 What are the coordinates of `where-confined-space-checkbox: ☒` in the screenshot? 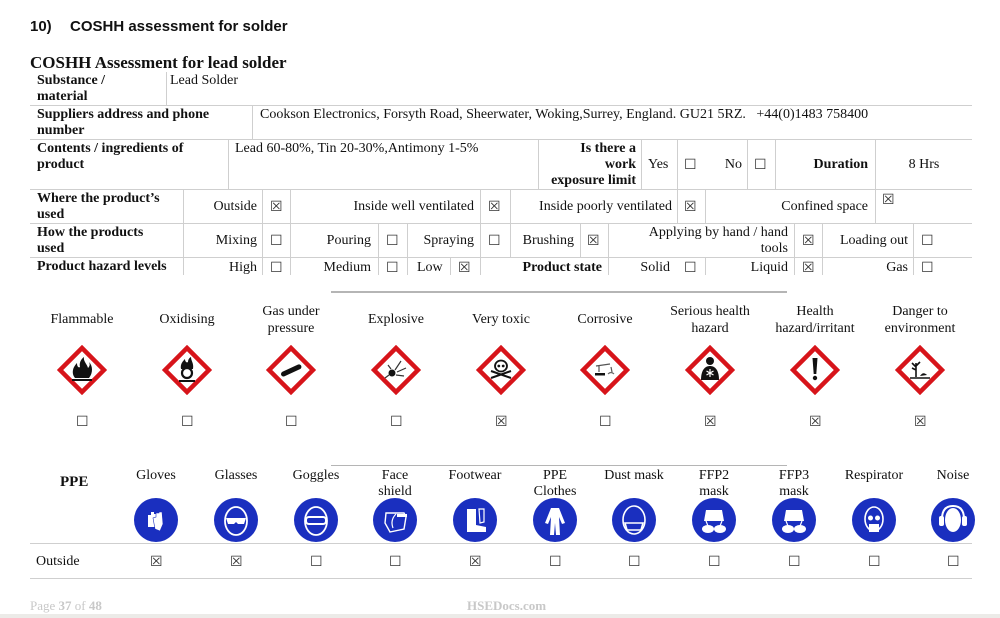 It's located at (888, 200).